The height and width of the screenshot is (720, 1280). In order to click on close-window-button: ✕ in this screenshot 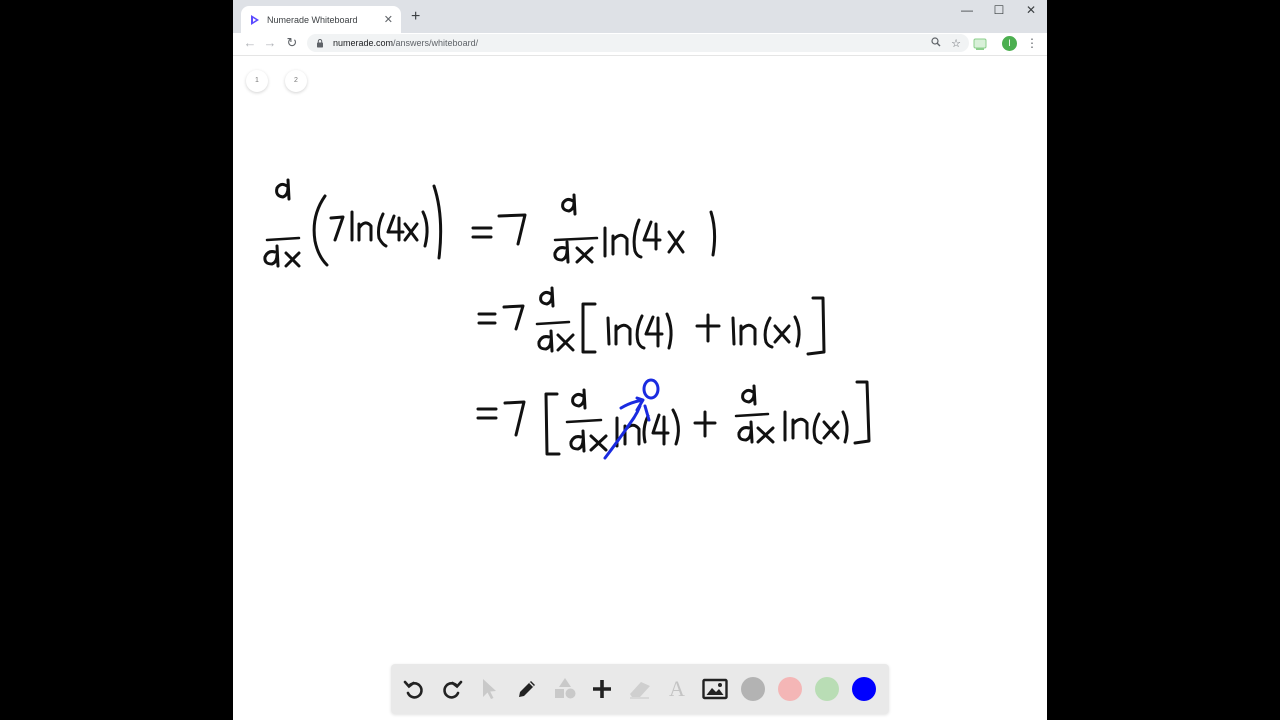, I will do `click(1031, 10)`.